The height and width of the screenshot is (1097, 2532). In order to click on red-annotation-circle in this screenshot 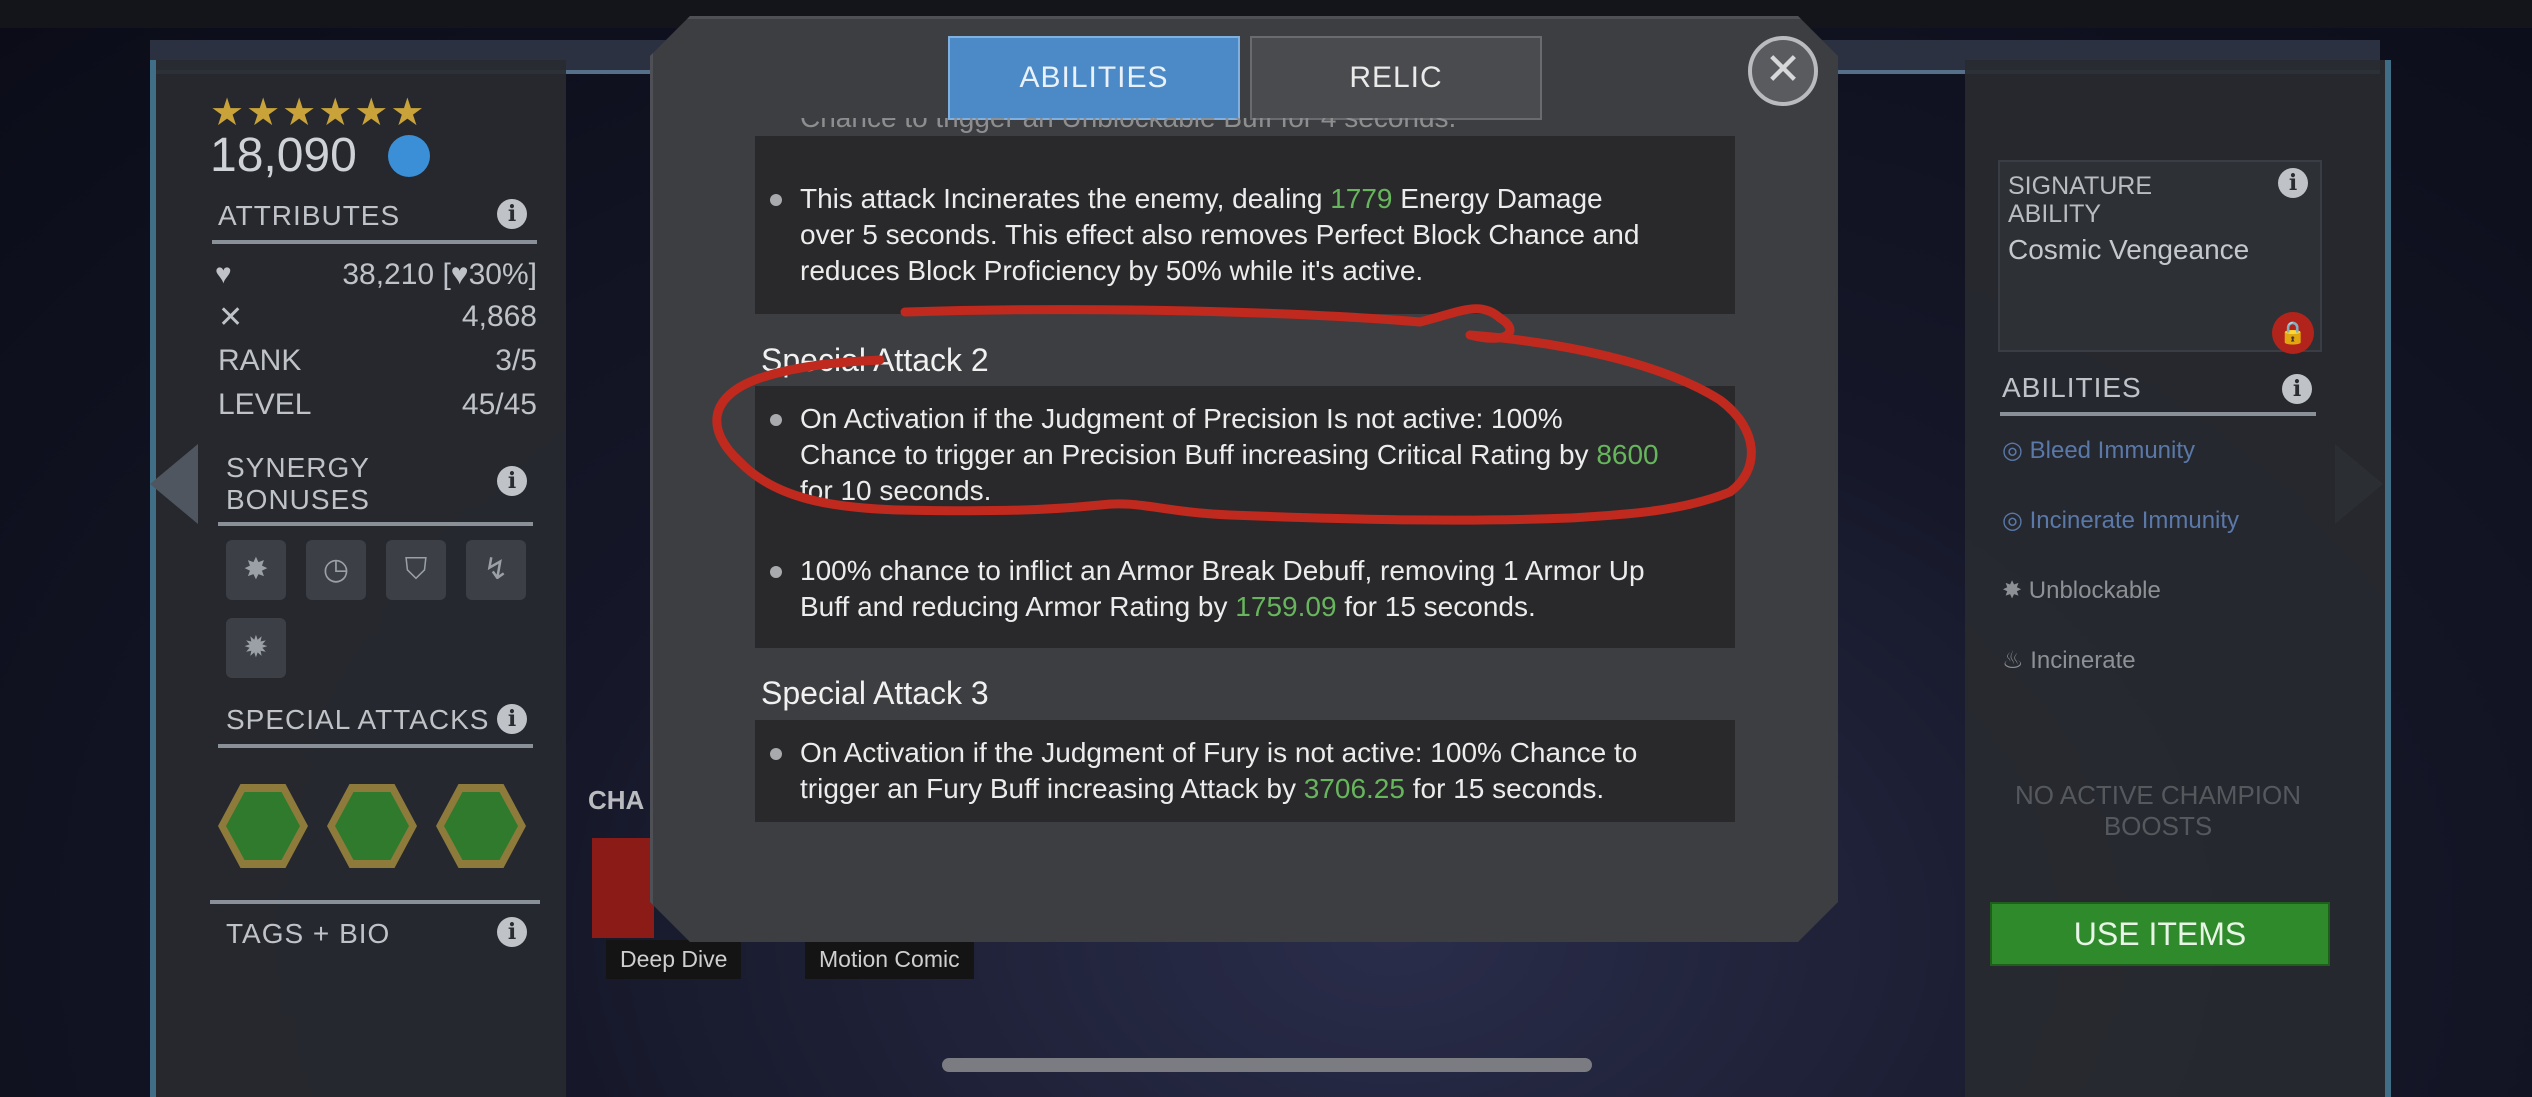, I will do `click(1234, 414)`.